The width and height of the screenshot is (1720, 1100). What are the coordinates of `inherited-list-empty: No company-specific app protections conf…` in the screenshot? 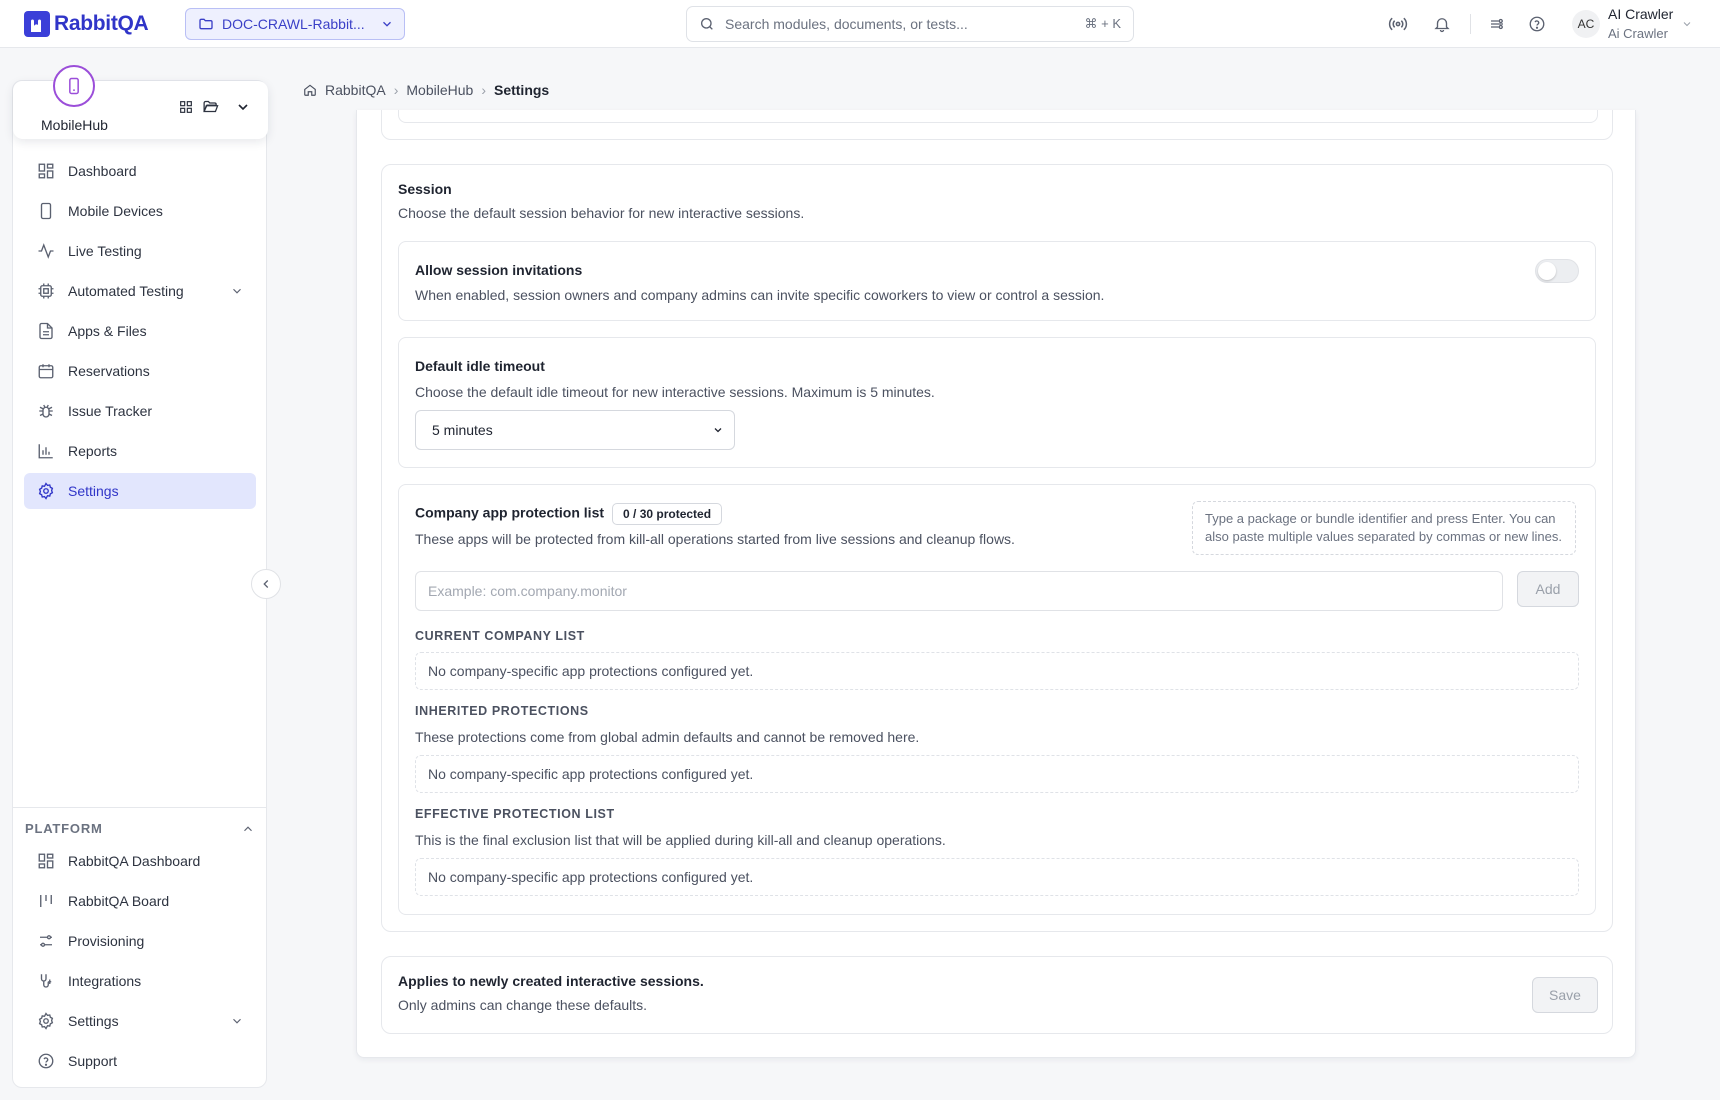 It's located at (997, 774).